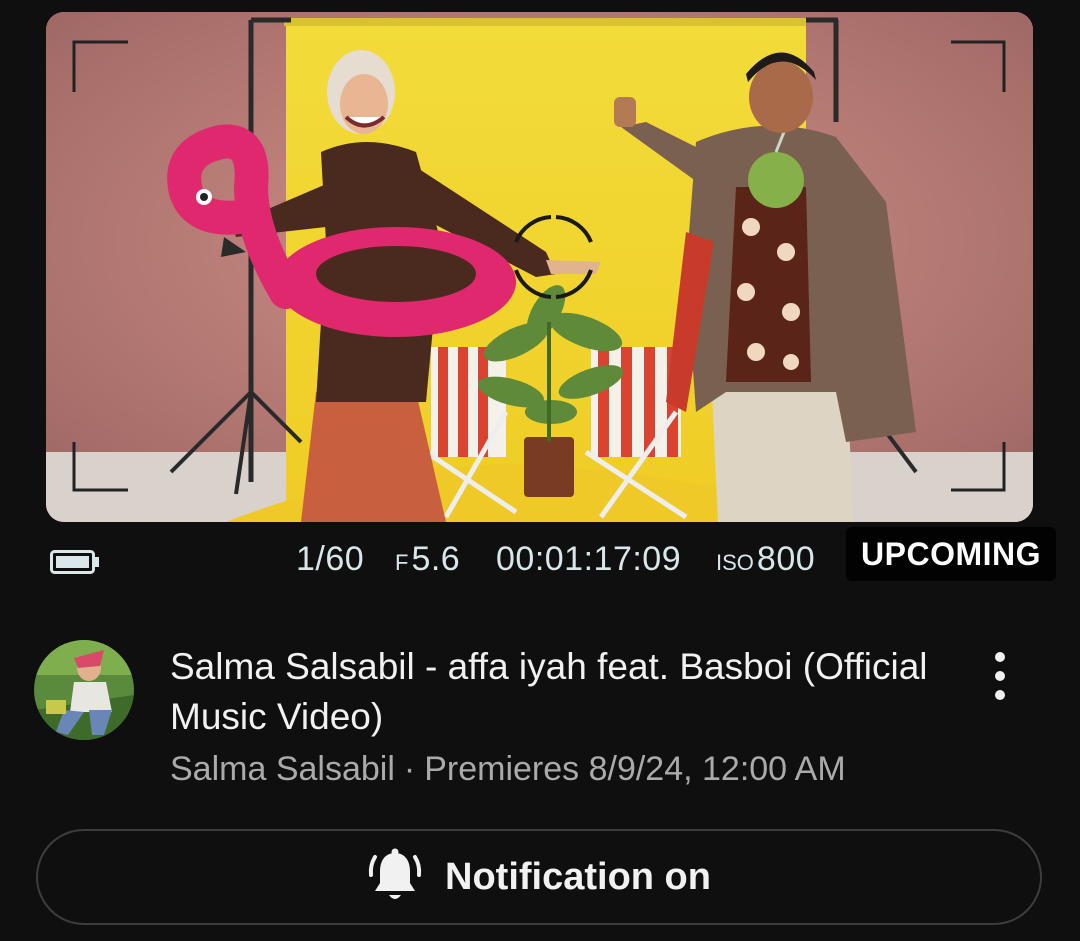 The width and height of the screenshot is (1080, 941). I want to click on camera-info-bar: 1/60 F5.6 00:01:17:09 ISO800 UPCOMING, so click(540, 562).